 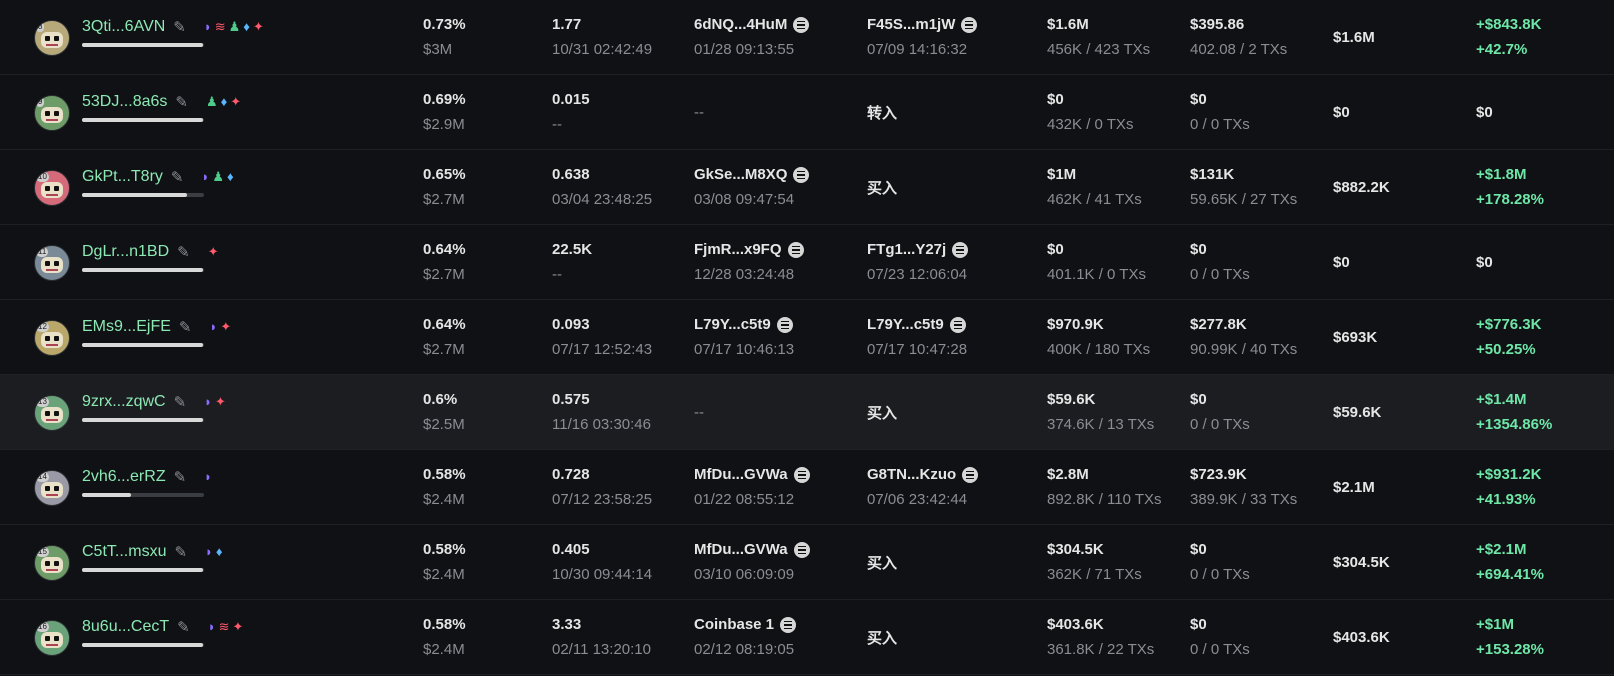 What do you see at coordinates (122, 177) in the screenshot?
I see `holder-address-link: GkPt...T8ry` at bounding box center [122, 177].